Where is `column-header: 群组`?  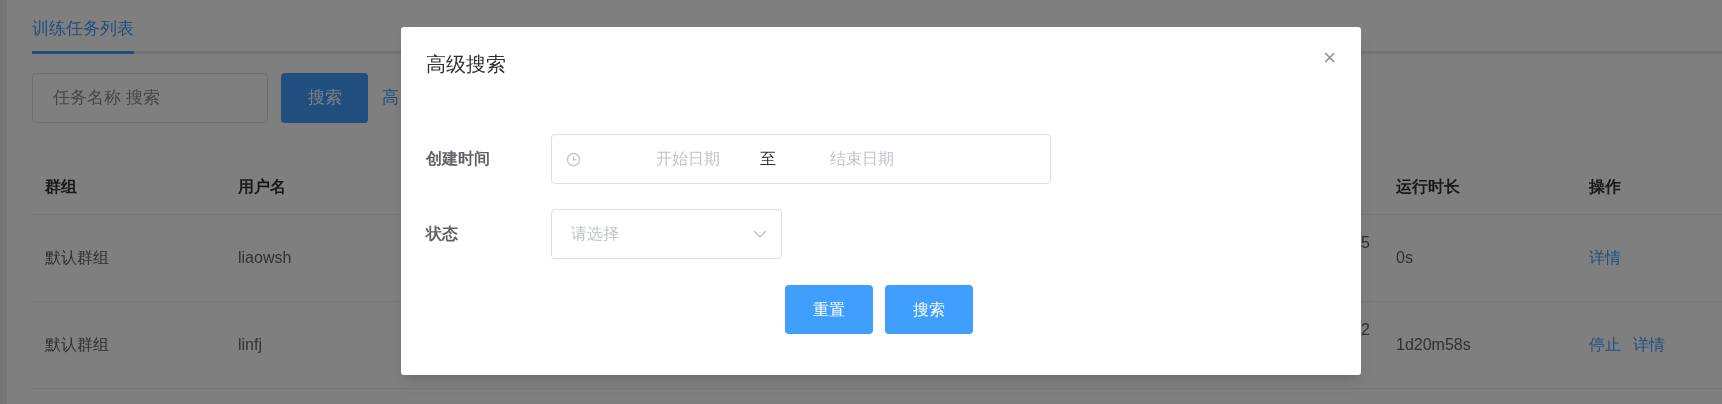 column-header: 群组 is located at coordinates (61, 186).